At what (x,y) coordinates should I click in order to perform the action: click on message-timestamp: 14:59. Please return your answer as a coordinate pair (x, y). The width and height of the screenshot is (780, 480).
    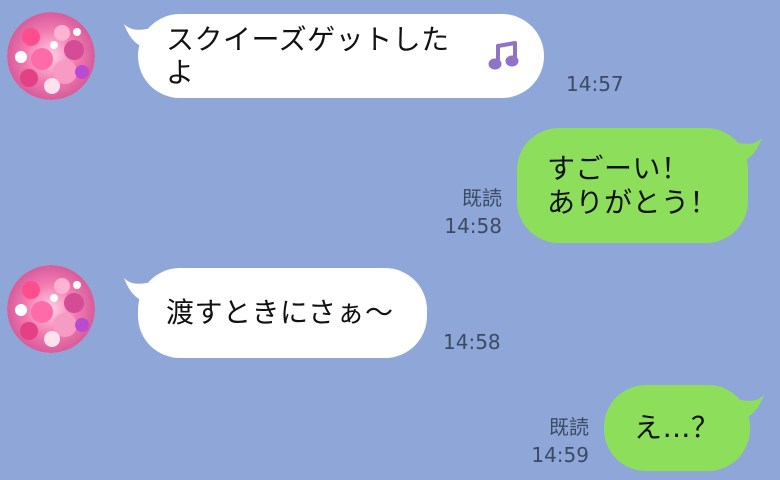
    Looking at the image, I should click on (560, 455).